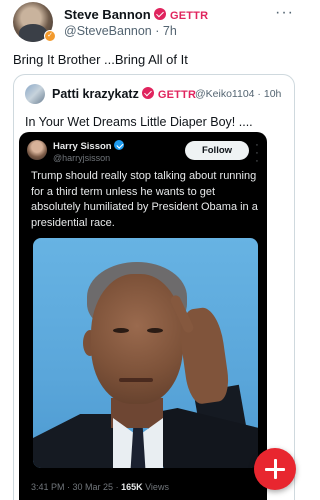 This screenshot has height=500, width=320. Describe the element at coordinates (217, 150) in the screenshot. I see `follow-button: Follow` at that location.